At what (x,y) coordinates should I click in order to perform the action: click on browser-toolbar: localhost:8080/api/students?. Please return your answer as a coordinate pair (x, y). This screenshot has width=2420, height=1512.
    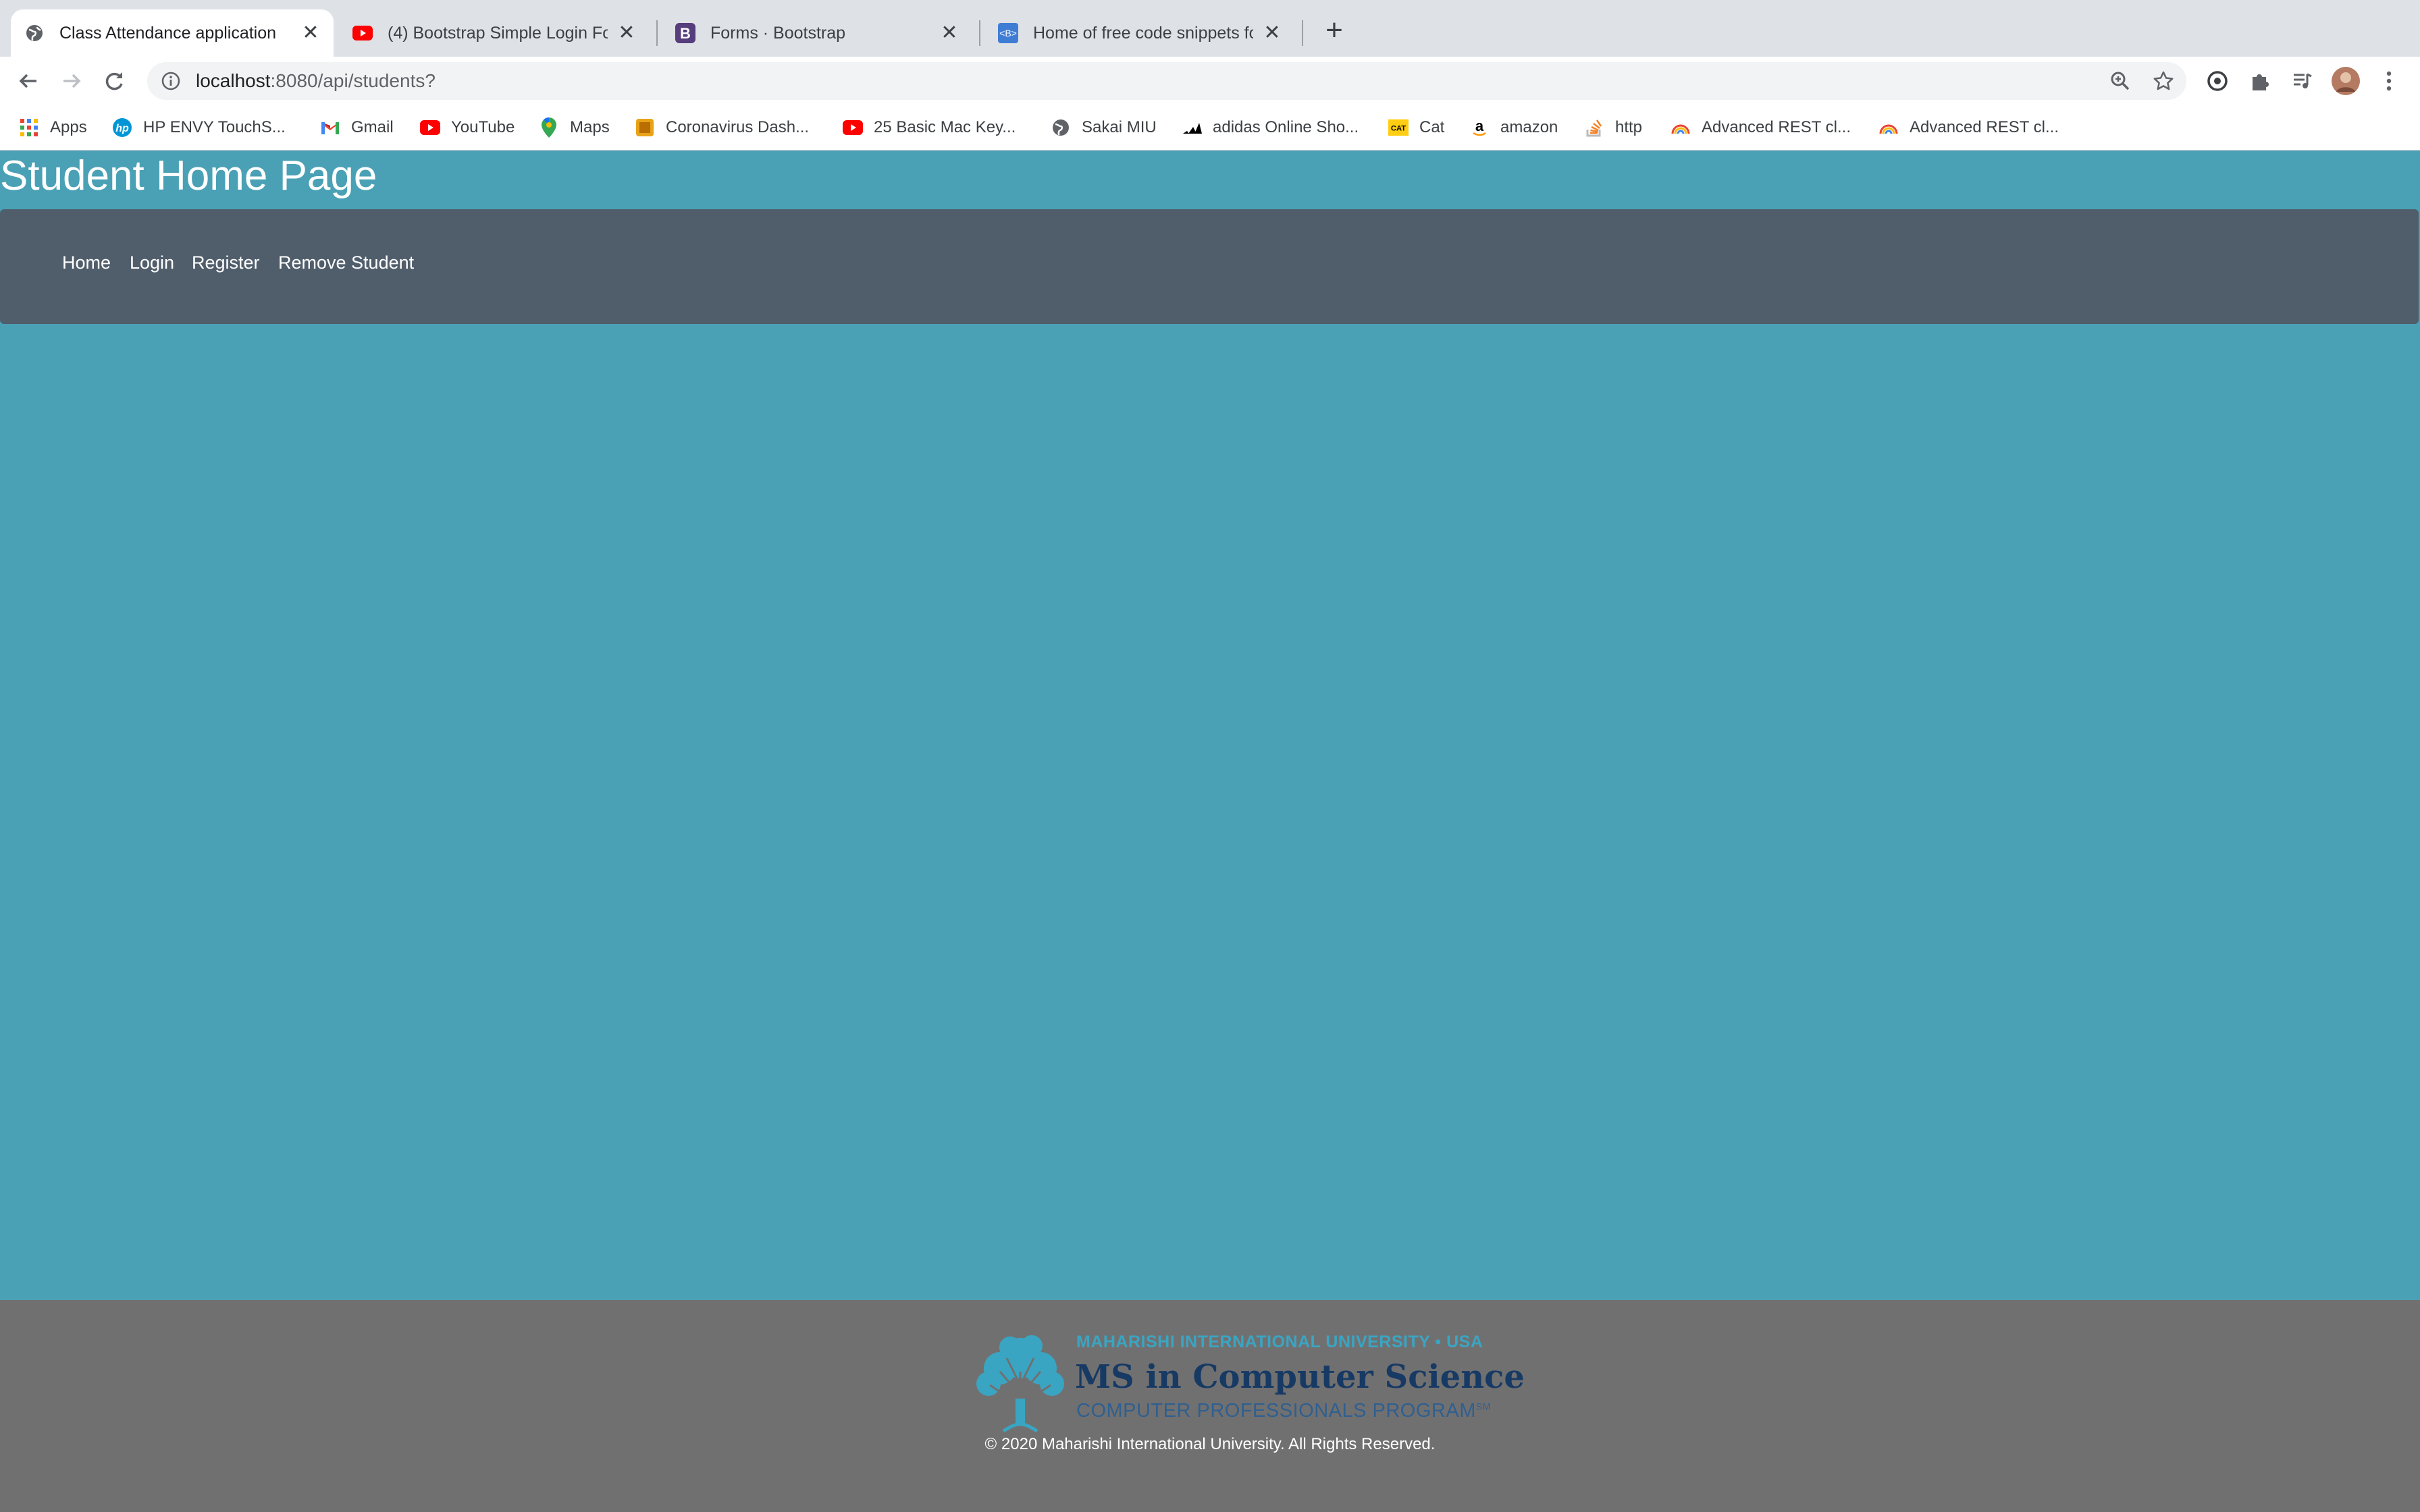
    Looking at the image, I should click on (1210, 81).